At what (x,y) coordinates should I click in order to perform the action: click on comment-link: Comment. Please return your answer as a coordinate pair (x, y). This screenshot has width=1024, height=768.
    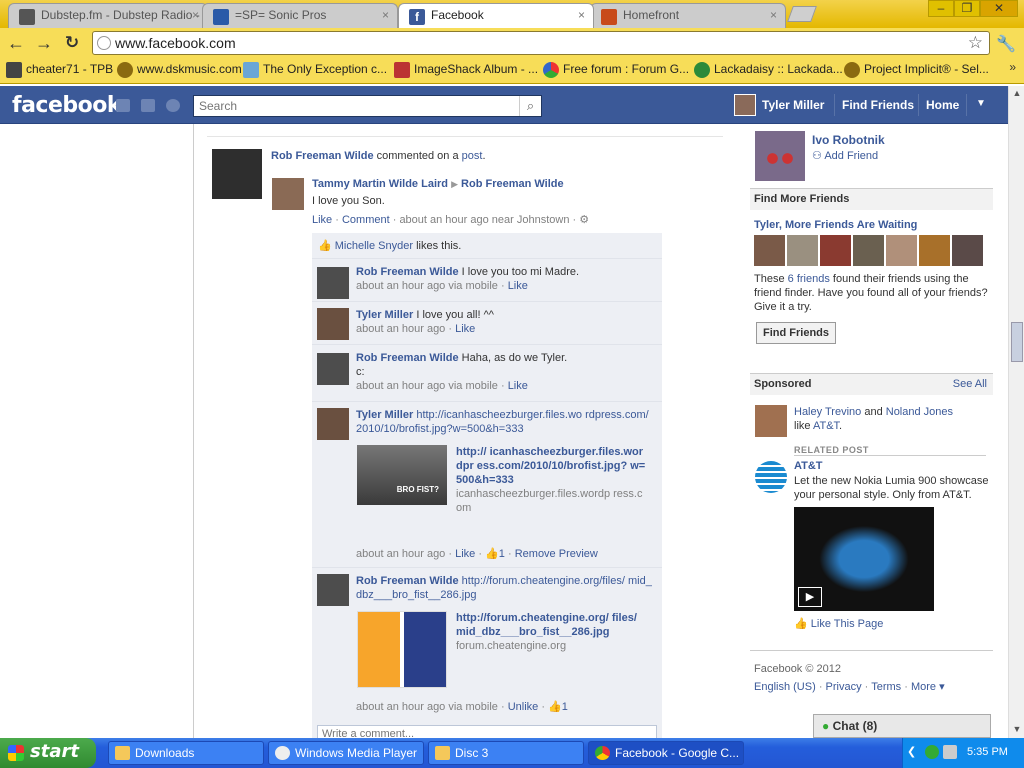
    Looking at the image, I should click on (366, 220).